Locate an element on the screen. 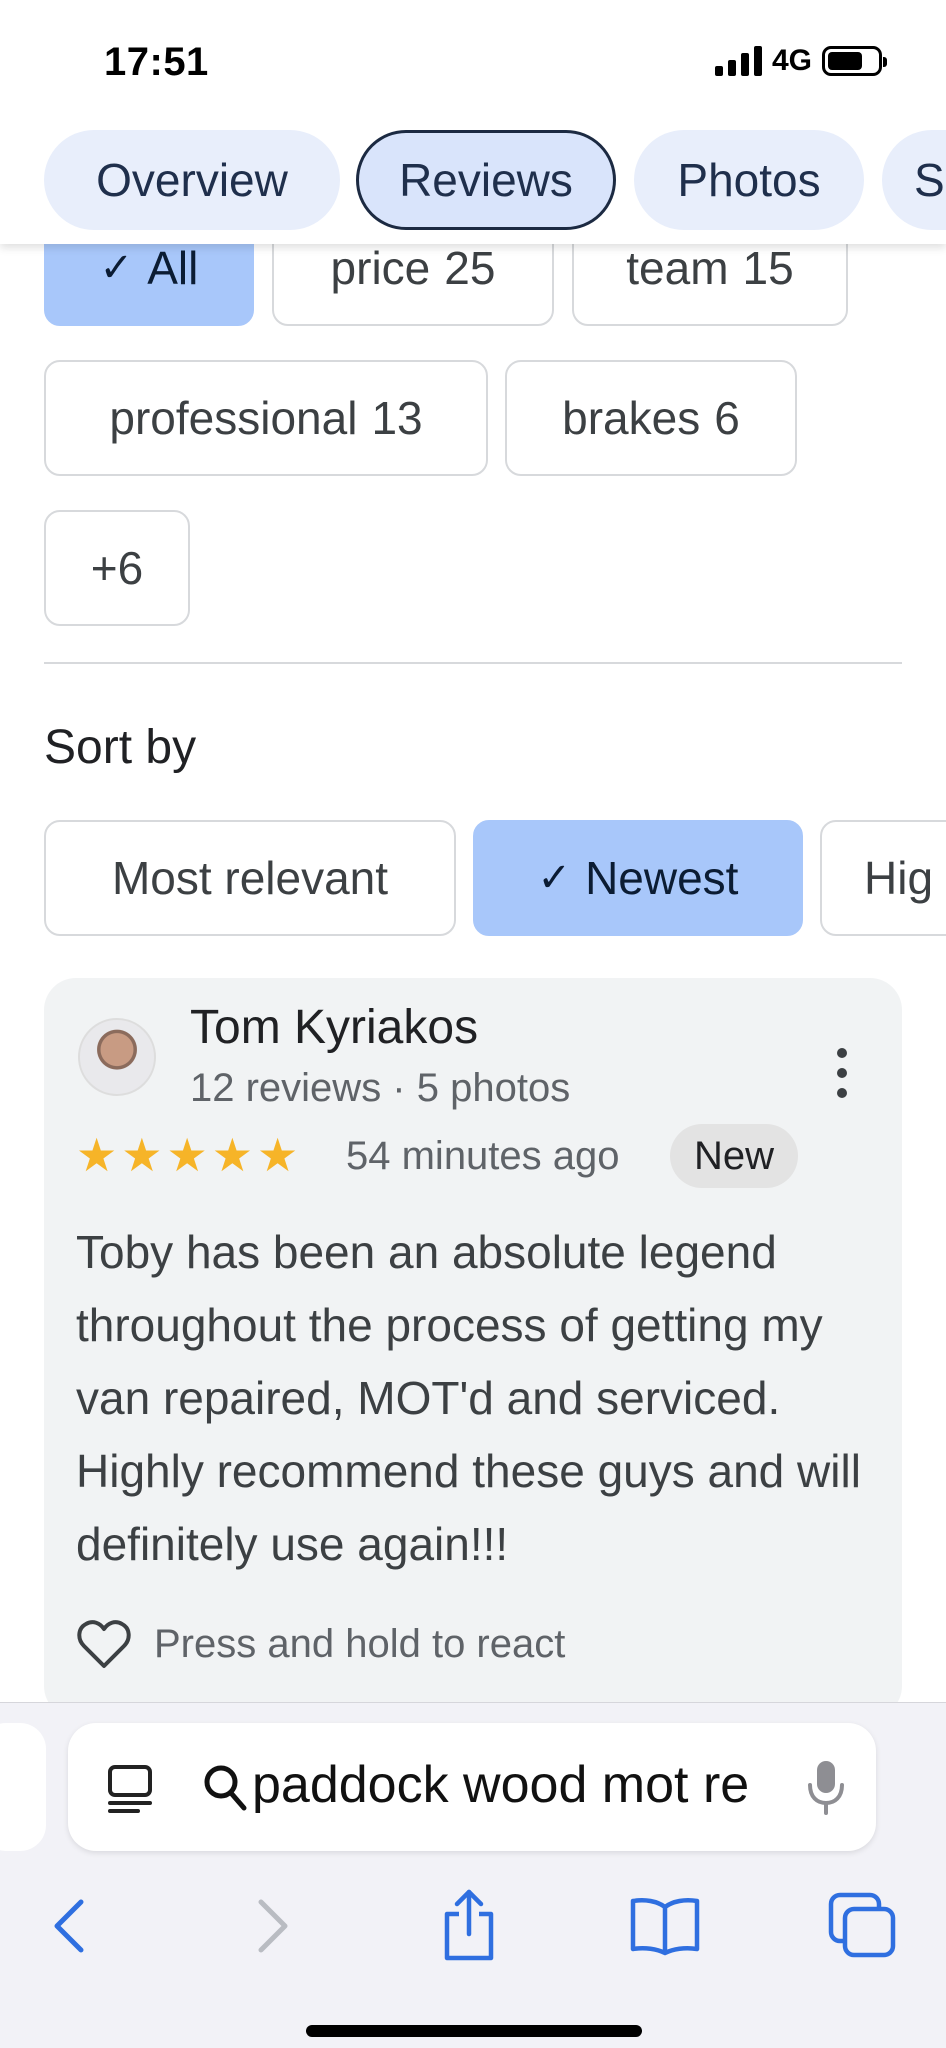 The image size is (946, 2048). bookmarks-button is located at coordinates (665, 1926).